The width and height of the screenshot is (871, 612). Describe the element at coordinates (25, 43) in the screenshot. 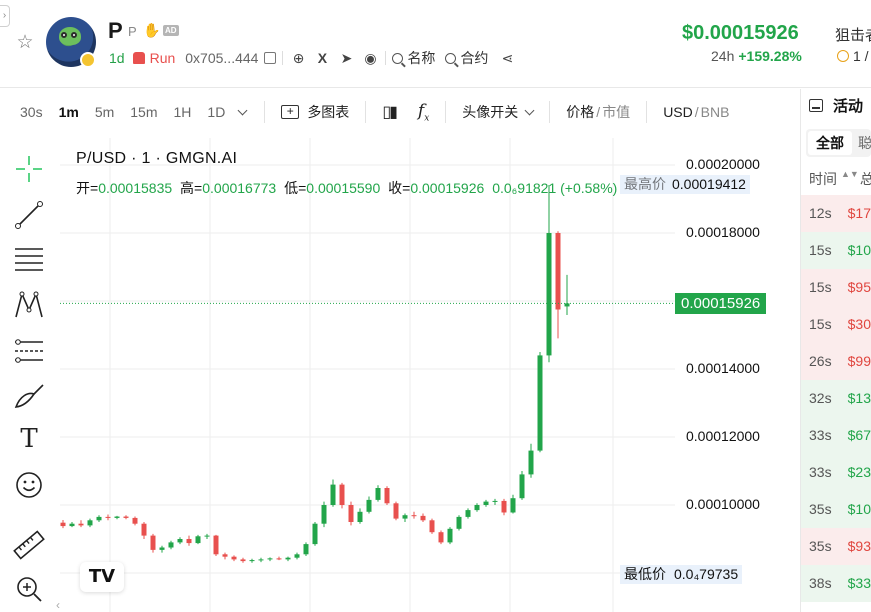

I see `star-icon: ☆` at that location.